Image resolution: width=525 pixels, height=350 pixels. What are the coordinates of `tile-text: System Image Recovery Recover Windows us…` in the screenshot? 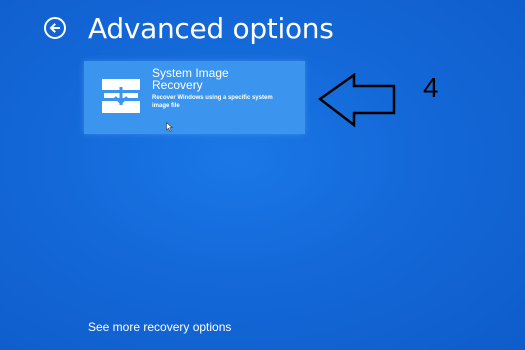 It's located at (227, 88).